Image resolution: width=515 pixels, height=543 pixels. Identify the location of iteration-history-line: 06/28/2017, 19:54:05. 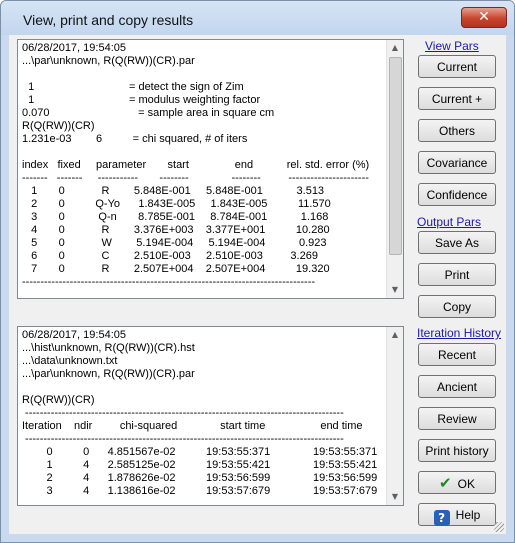
(74, 335).